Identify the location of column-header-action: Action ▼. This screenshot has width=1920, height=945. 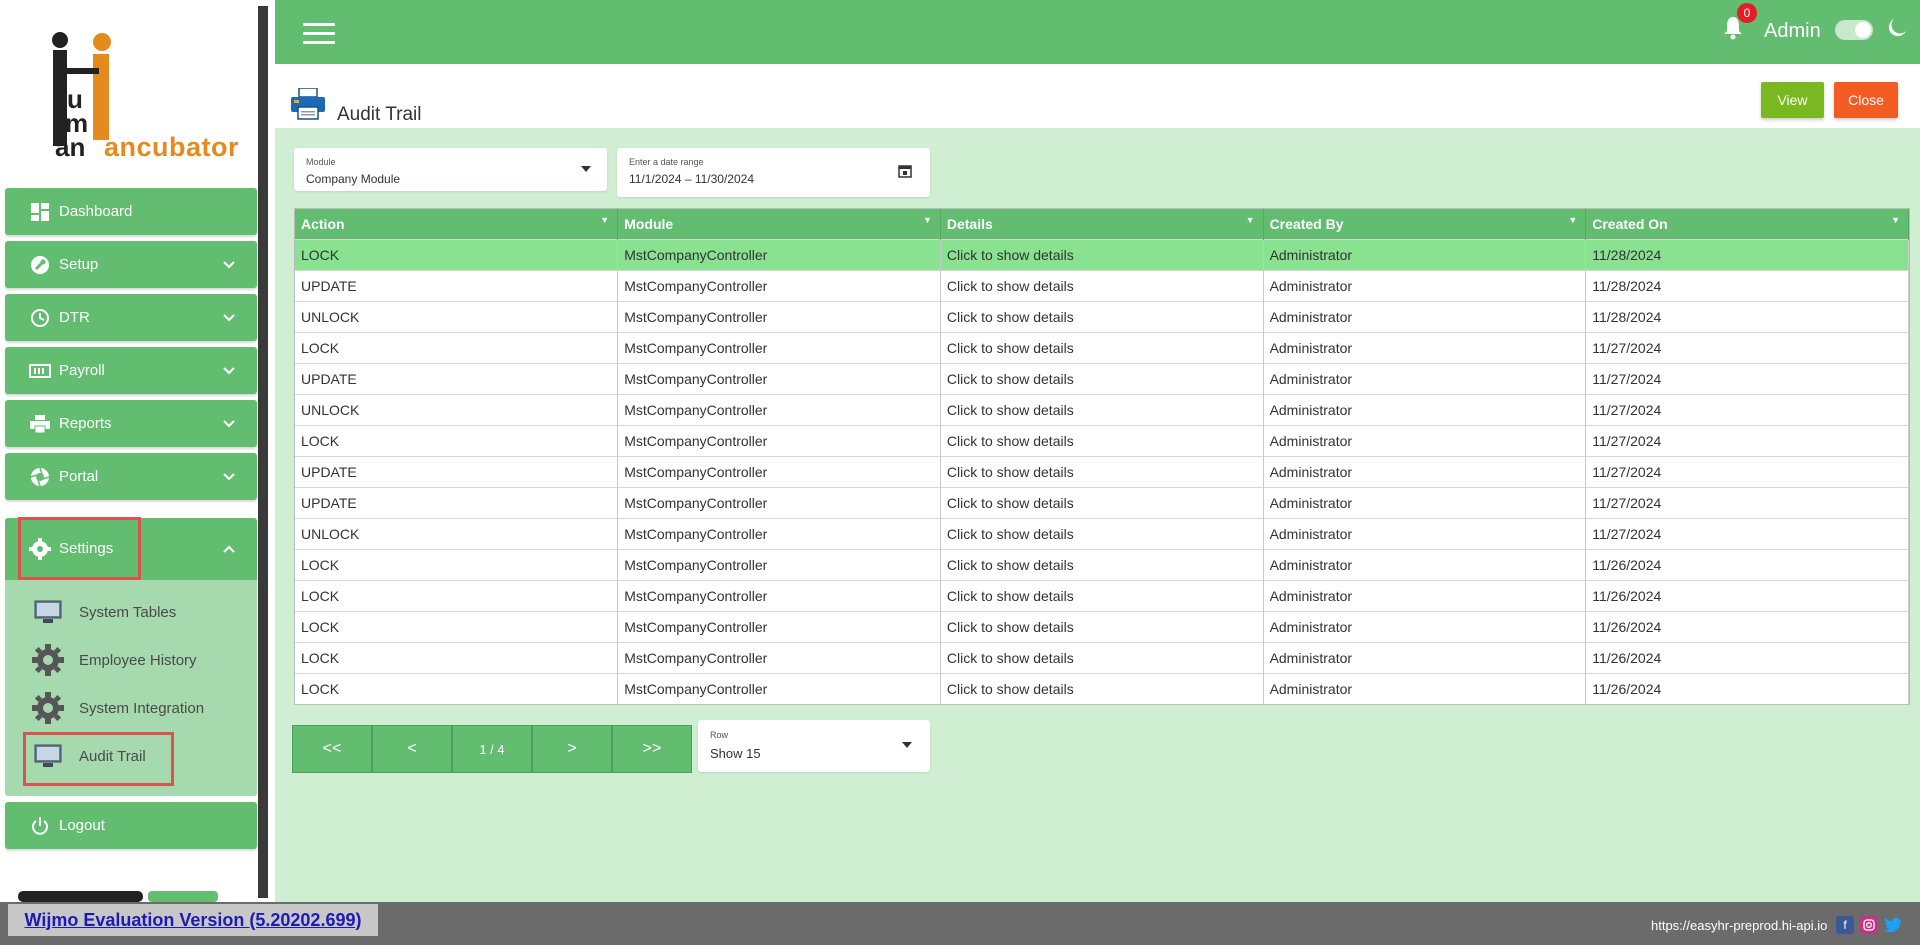
(457, 224).